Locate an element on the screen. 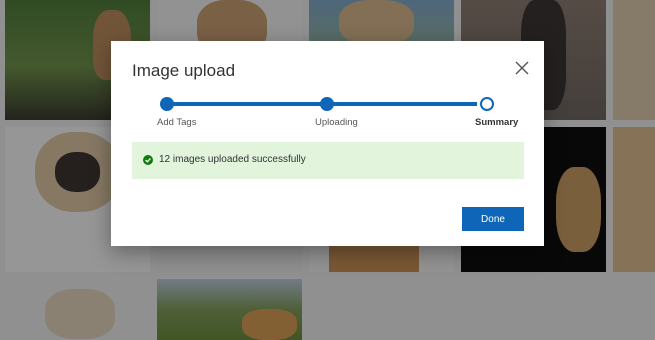  success-message: 12 images uploaded successfully is located at coordinates (232, 159).